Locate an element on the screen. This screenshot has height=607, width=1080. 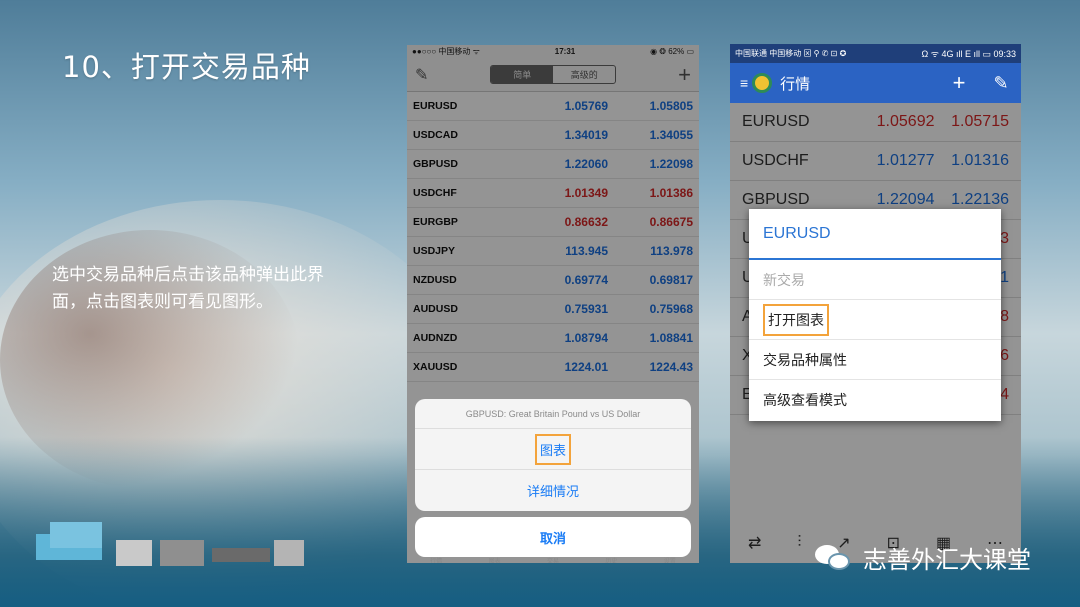
android-app-bar: ≡ 行情 + ✎ is located at coordinates (875, 83).